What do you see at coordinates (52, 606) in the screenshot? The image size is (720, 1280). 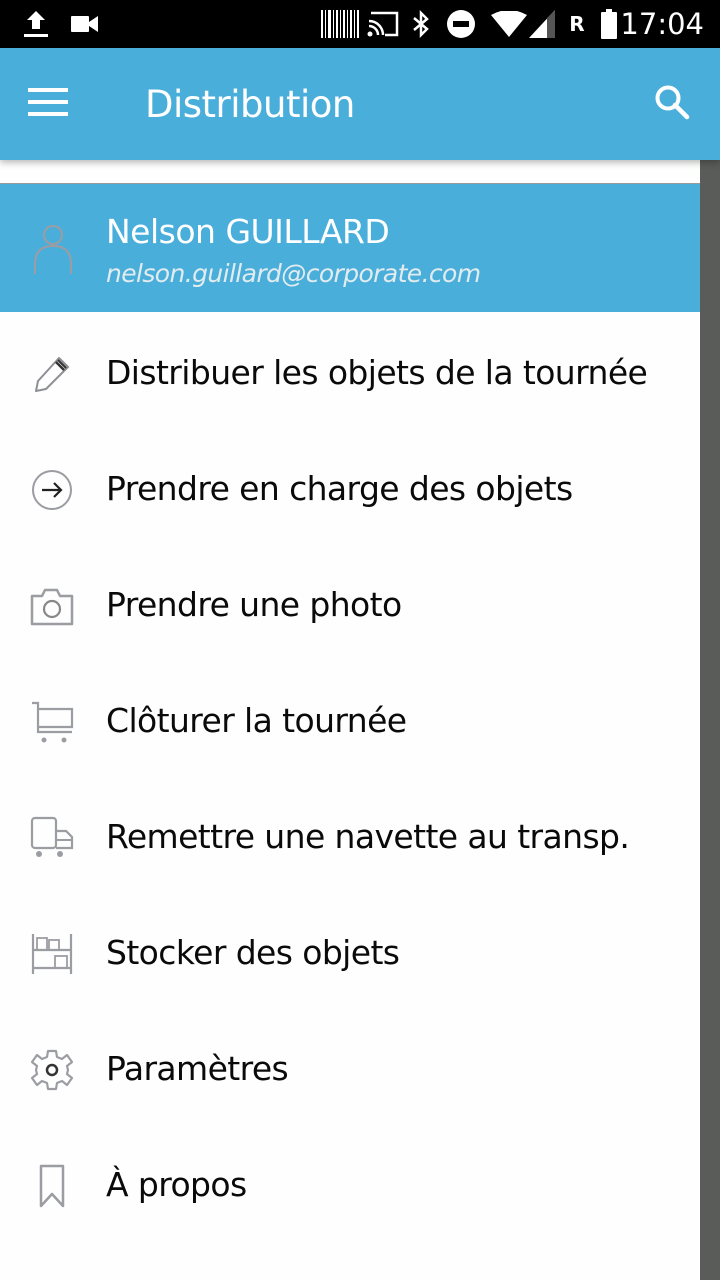 I see `camera-icon` at bounding box center [52, 606].